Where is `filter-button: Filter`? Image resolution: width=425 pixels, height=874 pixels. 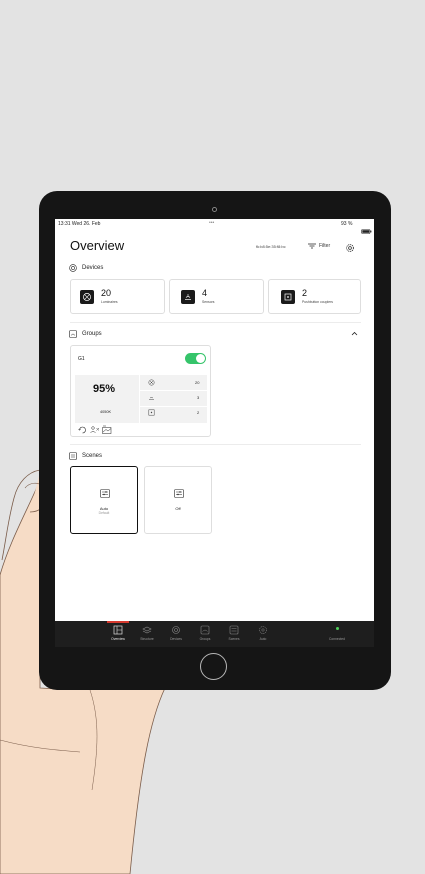 filter-button: Filter is located at coordinates (323, 246).